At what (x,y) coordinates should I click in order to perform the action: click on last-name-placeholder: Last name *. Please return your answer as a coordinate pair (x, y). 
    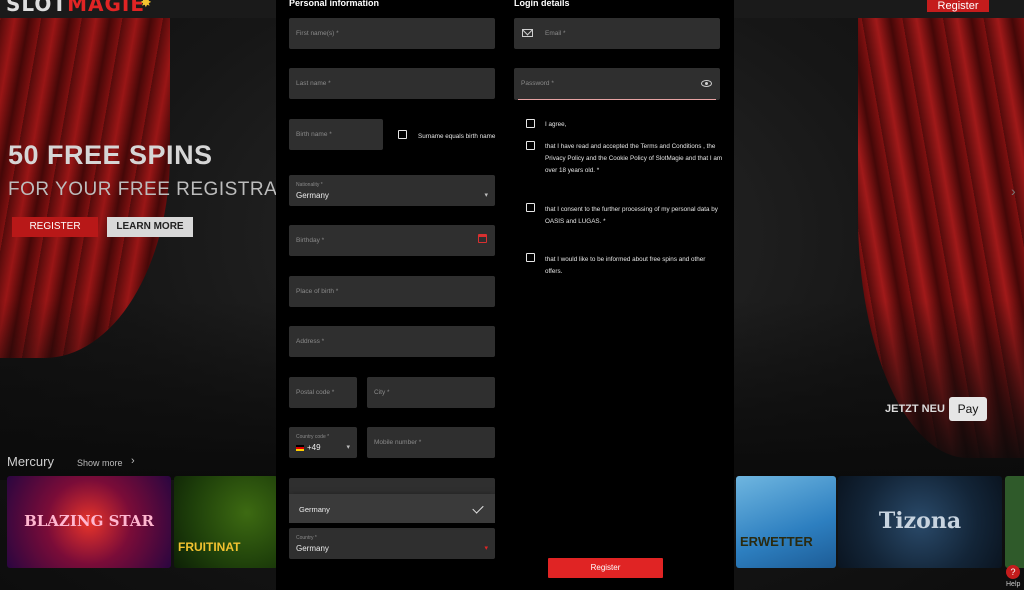
    Looking at the image, I should click on (313, 83).